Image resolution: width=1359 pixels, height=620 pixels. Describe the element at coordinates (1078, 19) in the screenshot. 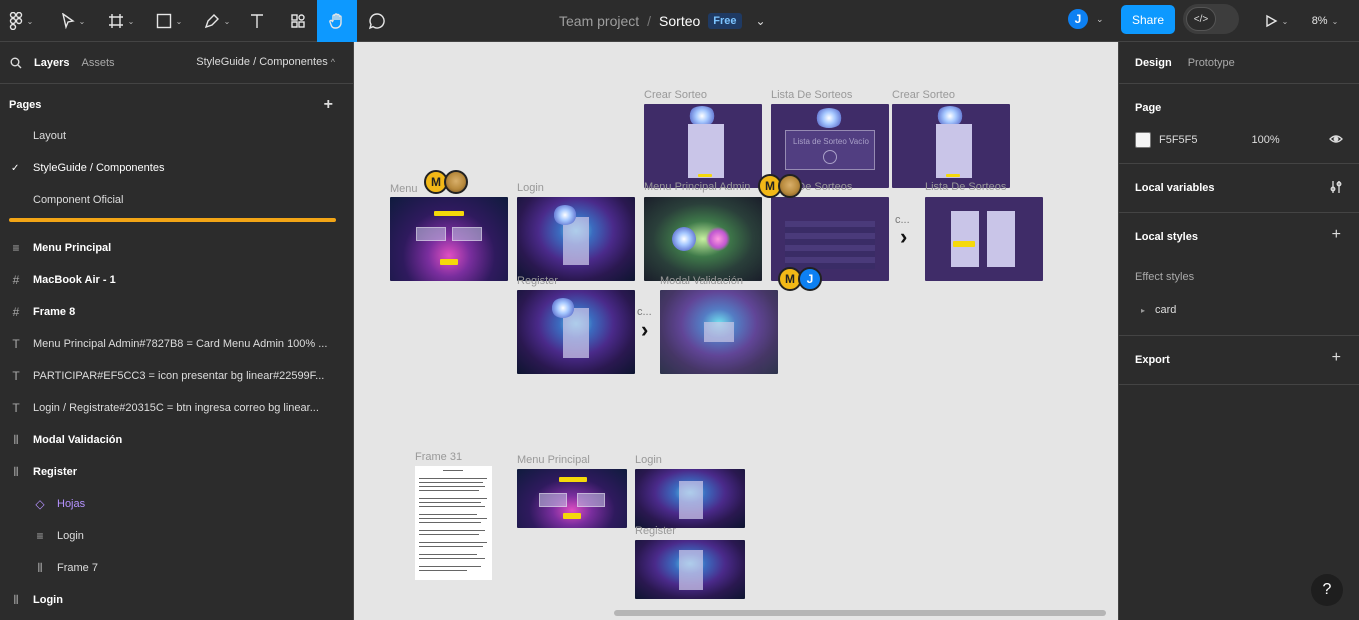

I see `avatar: J` at that location.